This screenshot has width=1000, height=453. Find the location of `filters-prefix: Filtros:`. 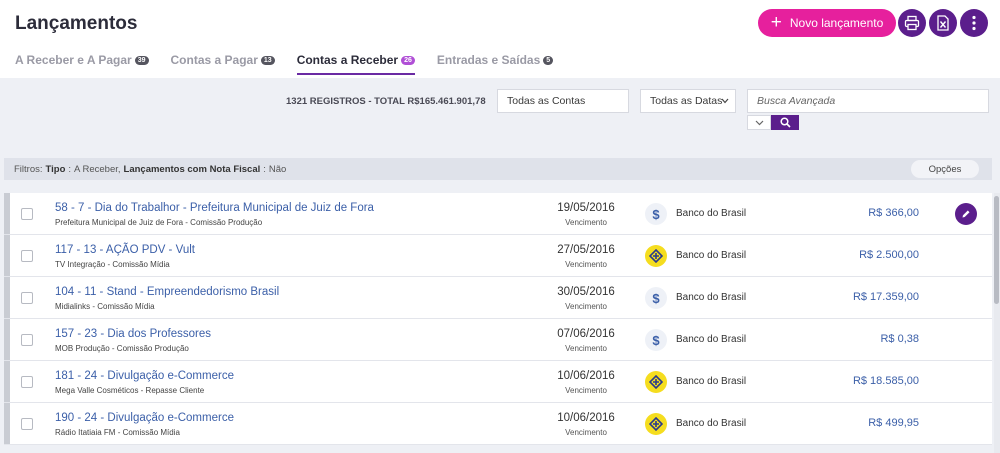

filters-prefix: Filtros: is located at coordinates (28, 169).